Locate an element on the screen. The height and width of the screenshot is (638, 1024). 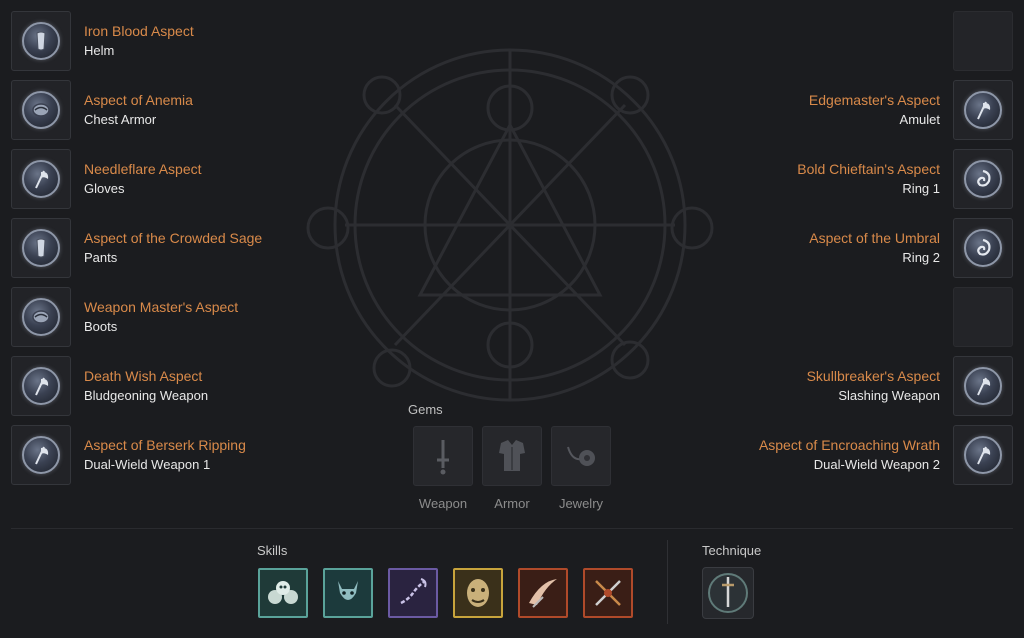
gem-label: Weapon is located at coordinates (443, 503).